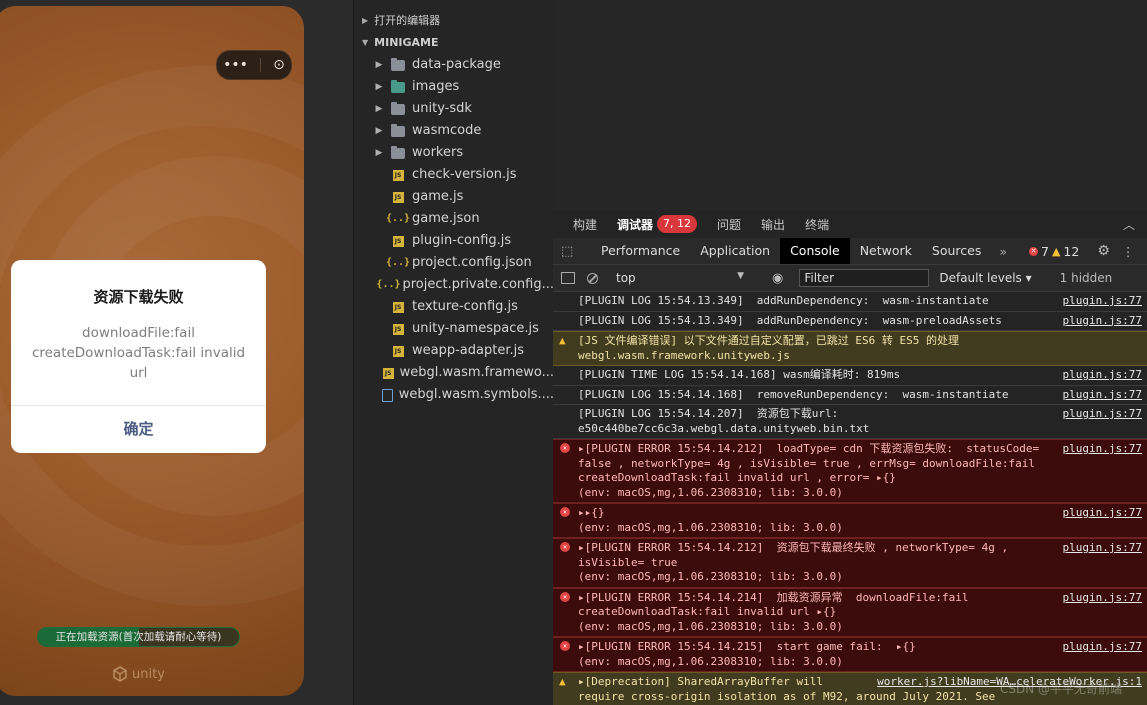  What do you see at coordinates (454, 175) in the screenshot?
I see `tree-item: JS check-version.js` at bounding box center [454, 175].